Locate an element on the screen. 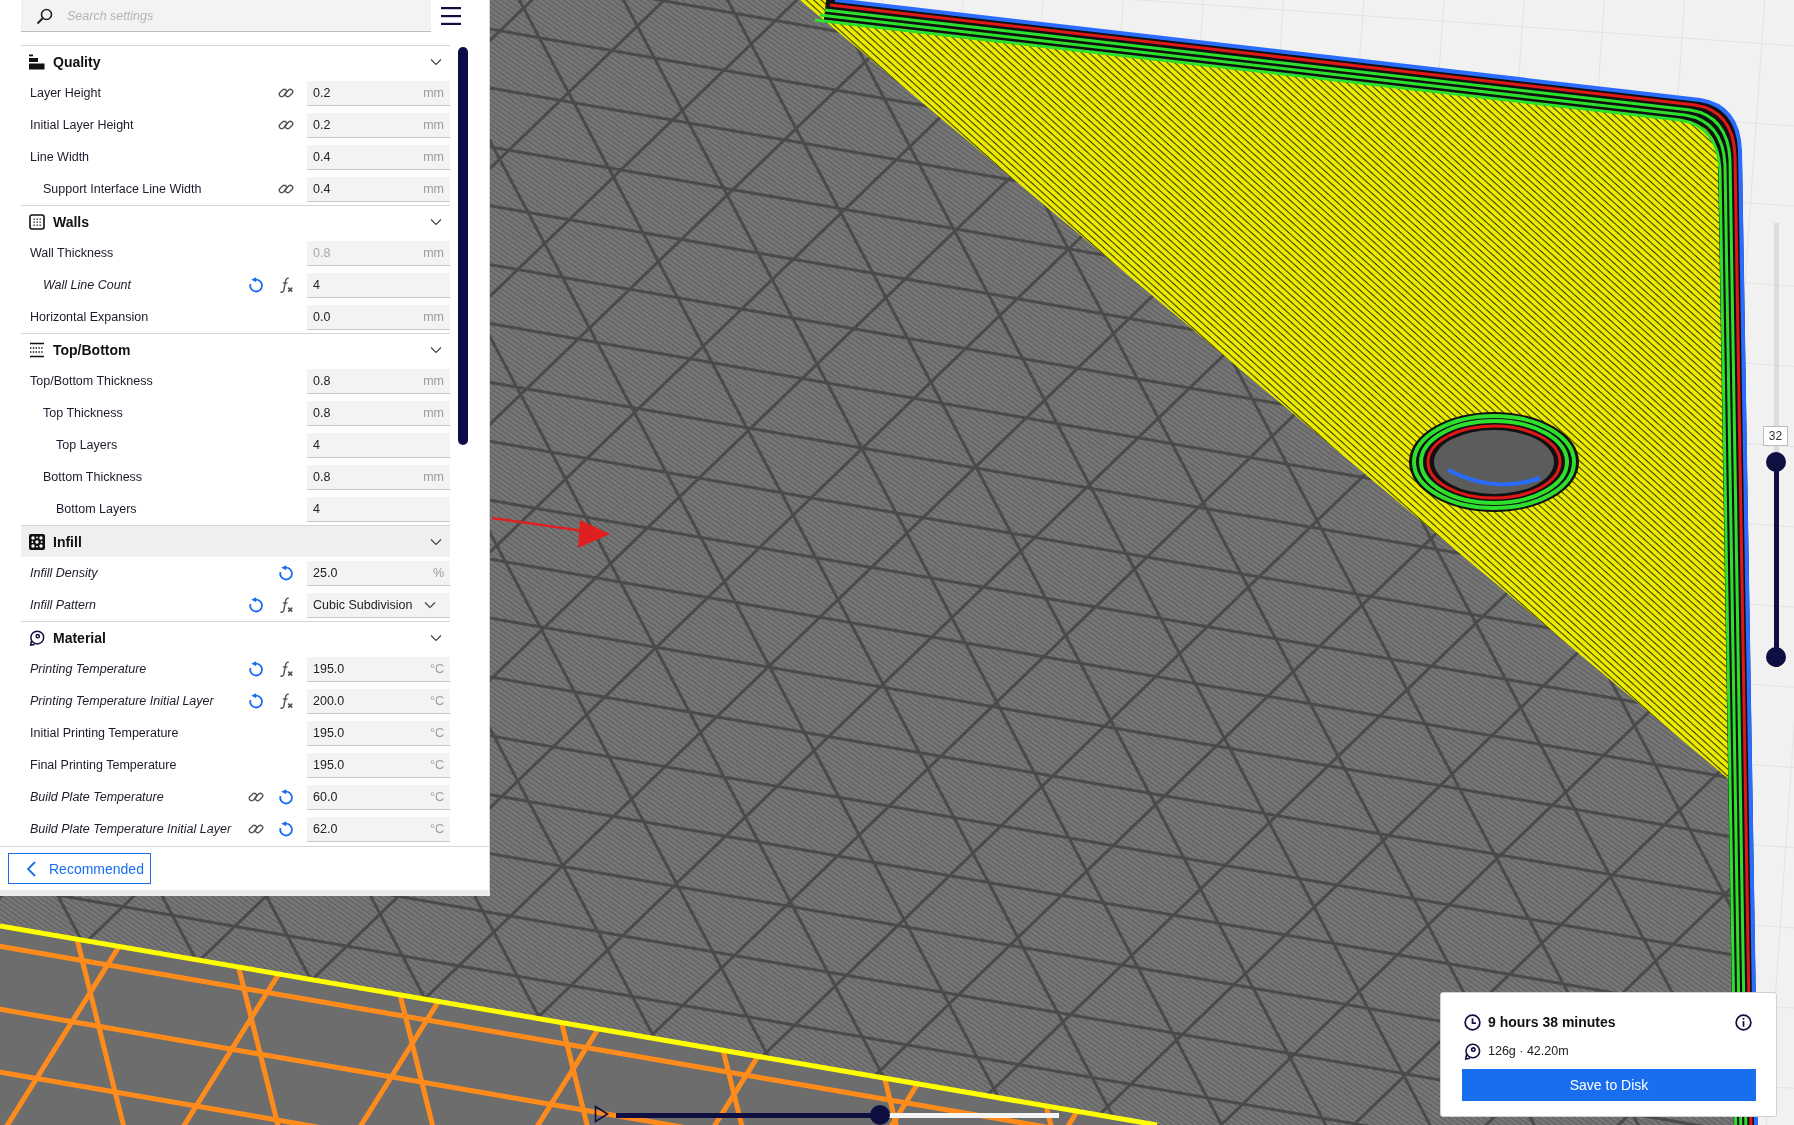 The width and height of the screenshot is (1794, 1125). number-field: 200.0 °C is located at coordinates (378, 701).